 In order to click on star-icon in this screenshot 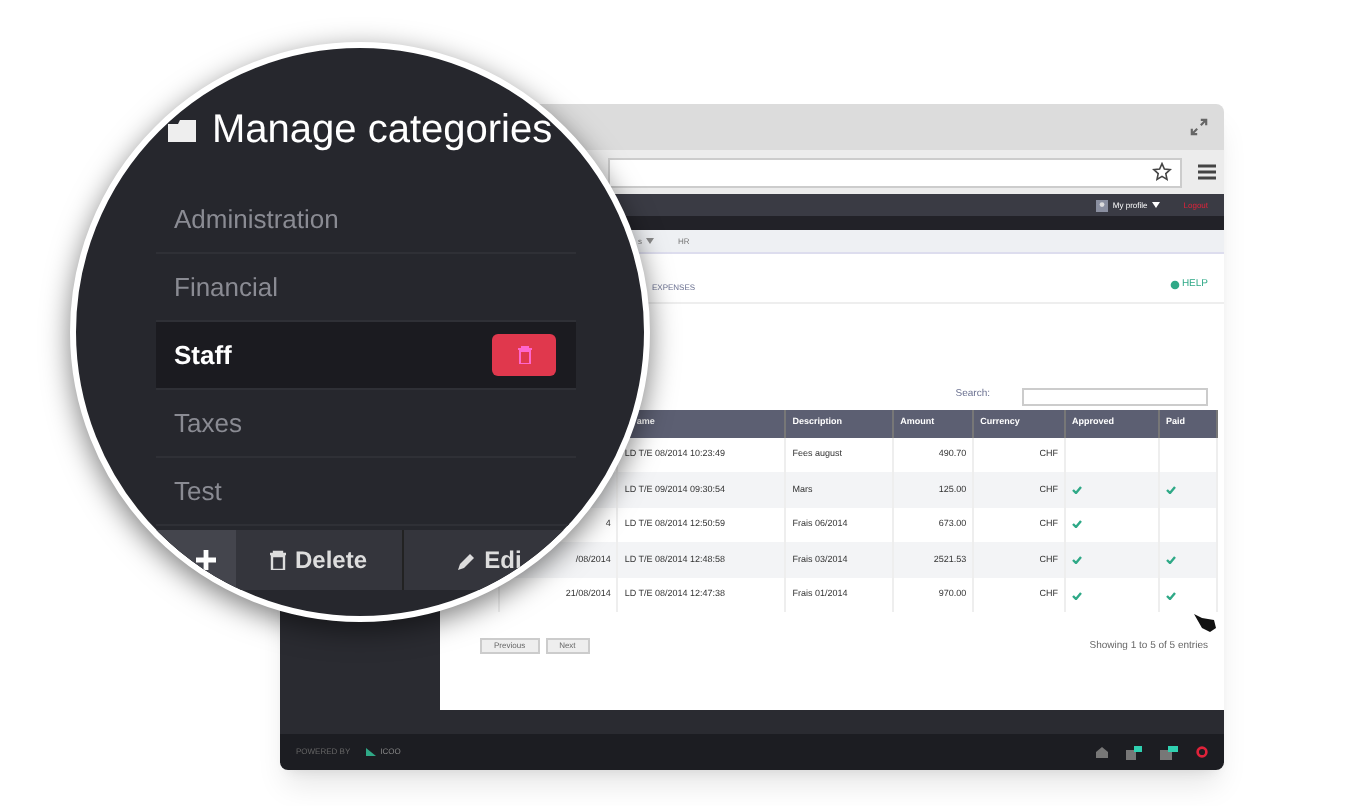, I will do `click(1162, 172)`.